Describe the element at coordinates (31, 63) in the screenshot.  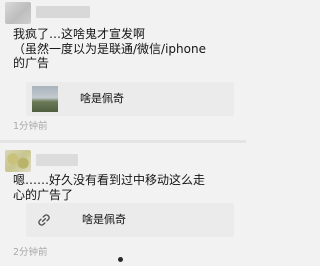
I see `post-text-line: 的广告` at that location.